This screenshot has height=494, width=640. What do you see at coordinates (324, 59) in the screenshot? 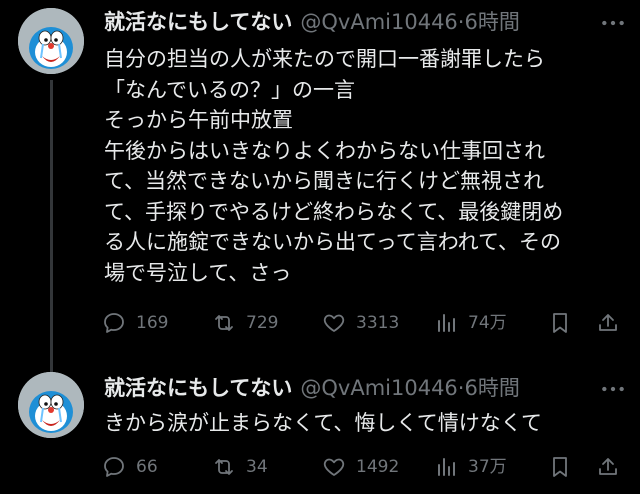
I see `tweet-line: 自分の担当の人が来たので開口一番謝罪したら` at bounding box center [324, 59].